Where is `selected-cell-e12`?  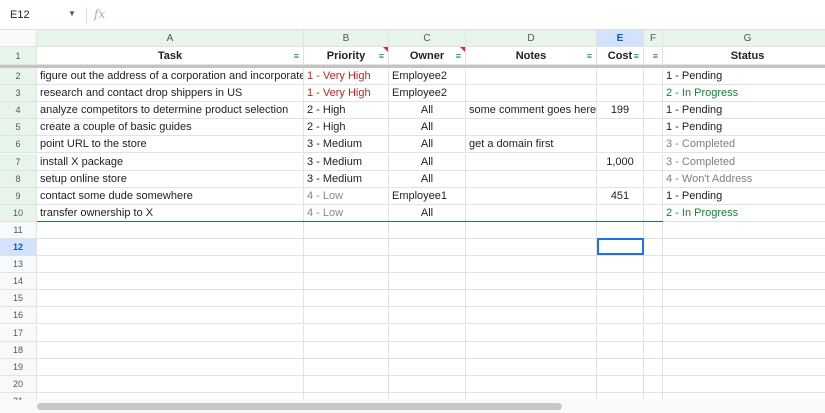 selected-cell-e12 is located at coordinates (620, 246).